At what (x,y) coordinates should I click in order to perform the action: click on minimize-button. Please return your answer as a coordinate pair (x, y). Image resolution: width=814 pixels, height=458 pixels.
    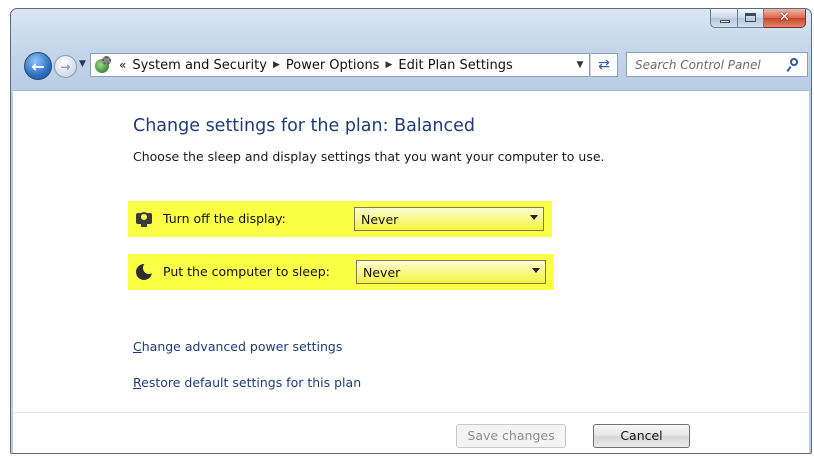
    Looking at the image, I should click on (724, 18).